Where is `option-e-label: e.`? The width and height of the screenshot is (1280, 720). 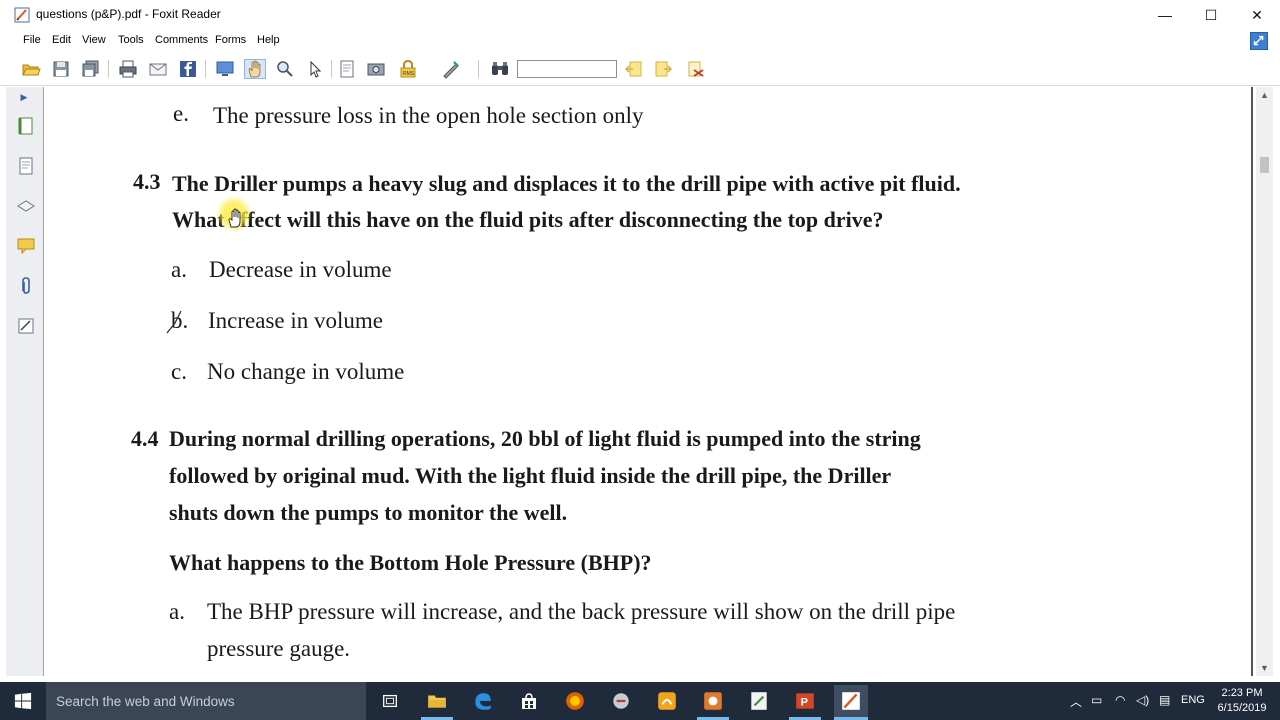
option-e-label: e. is located at coordinates (181, 113).